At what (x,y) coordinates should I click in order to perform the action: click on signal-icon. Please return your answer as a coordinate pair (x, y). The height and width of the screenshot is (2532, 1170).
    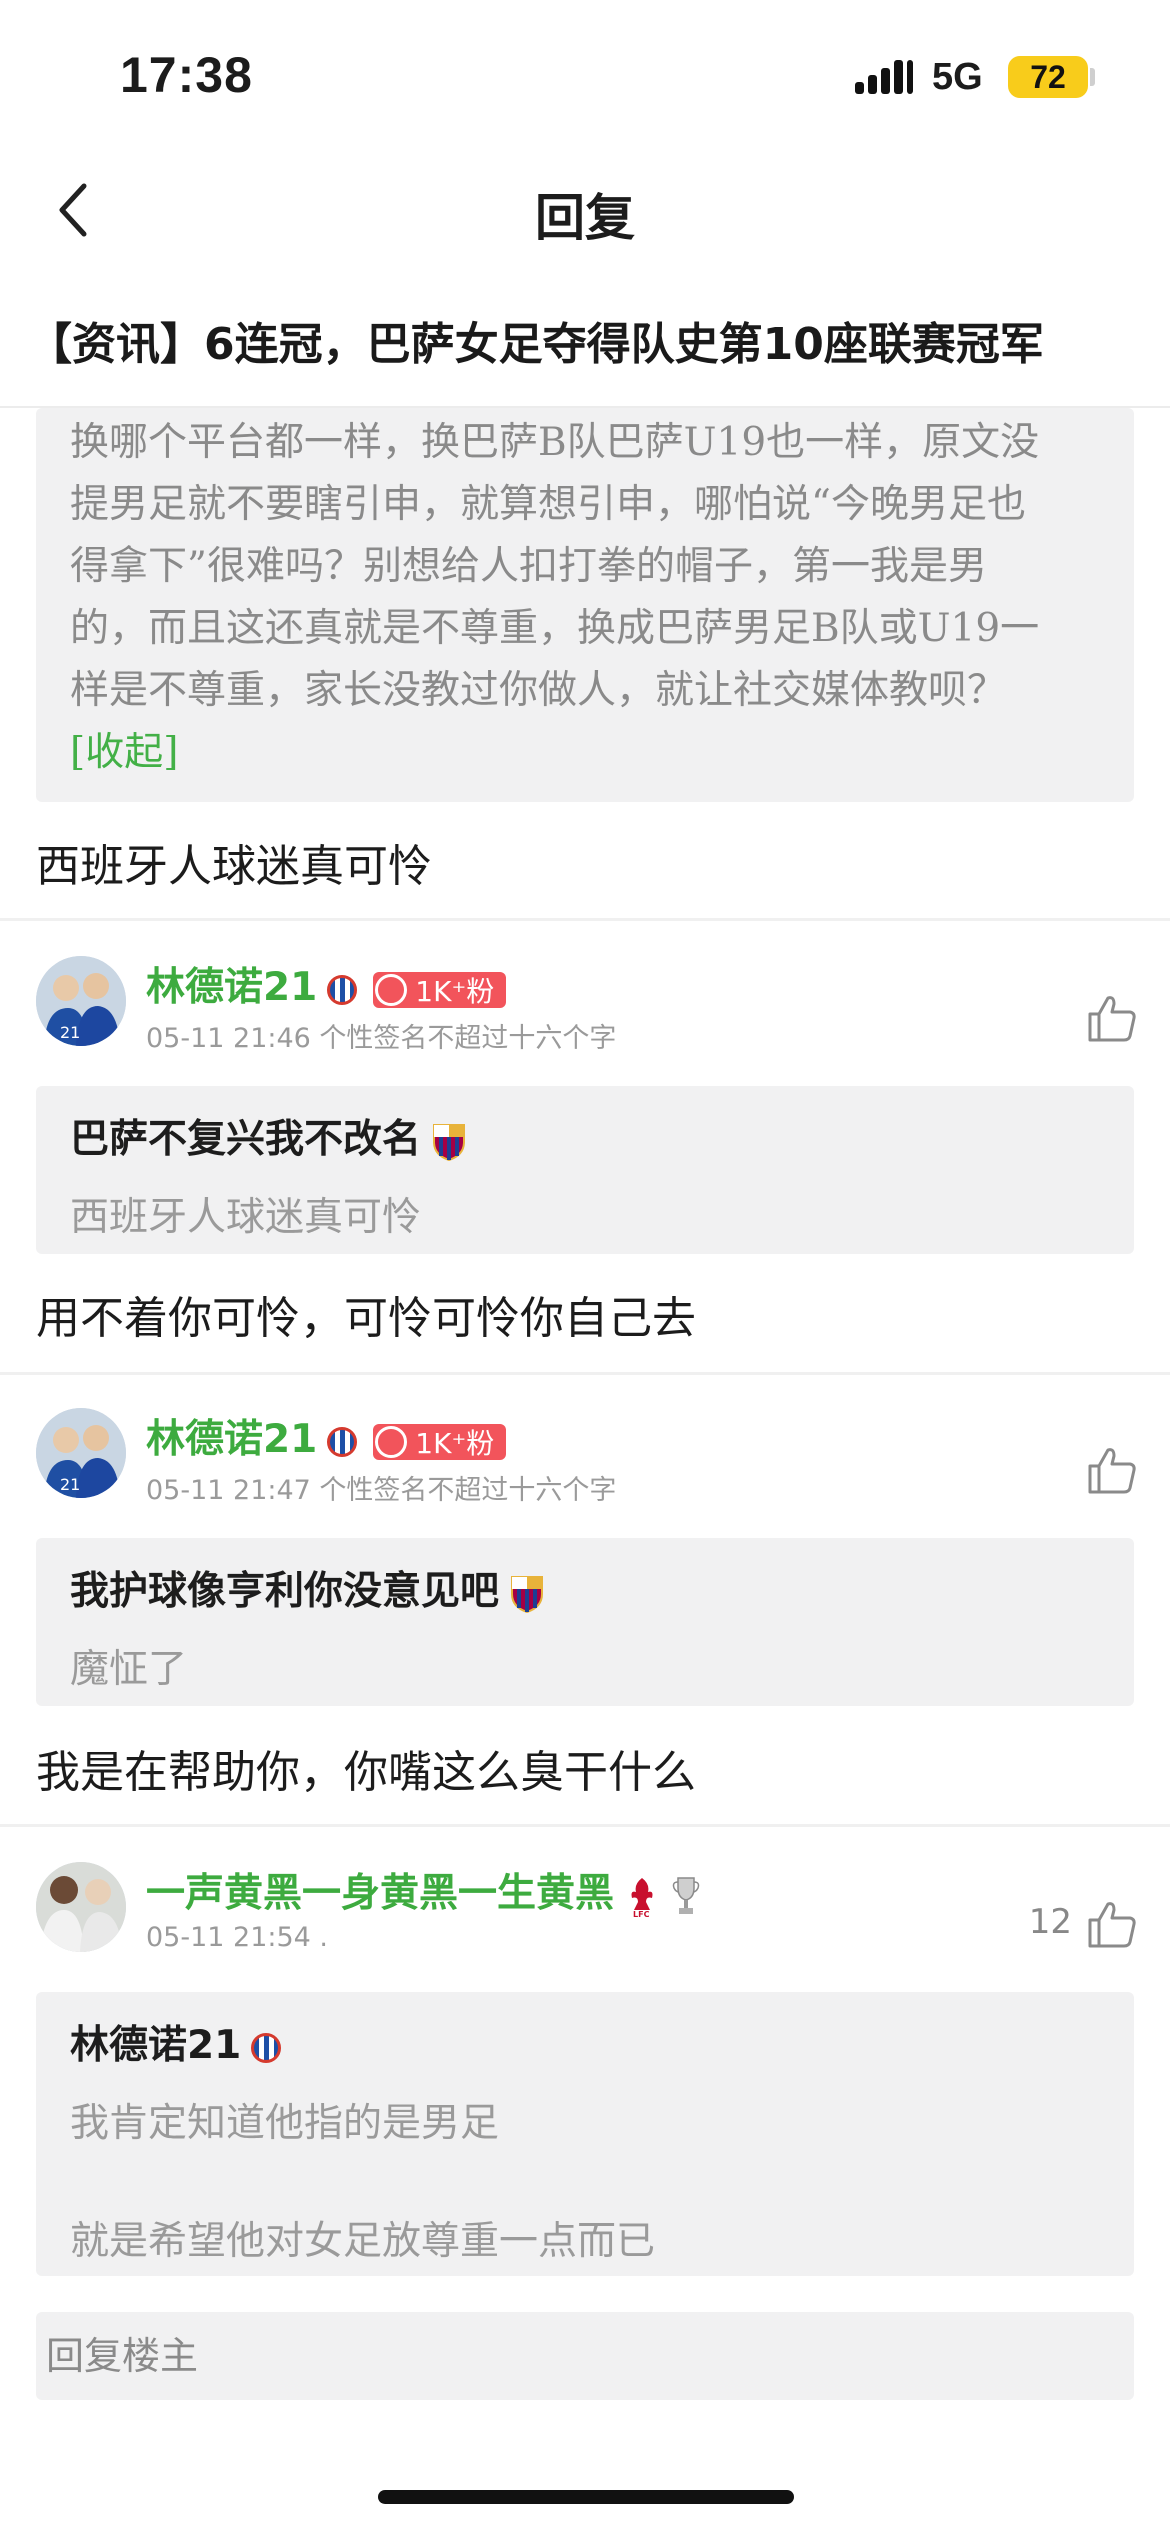
    Looking at the image, I should click on (884, 77).